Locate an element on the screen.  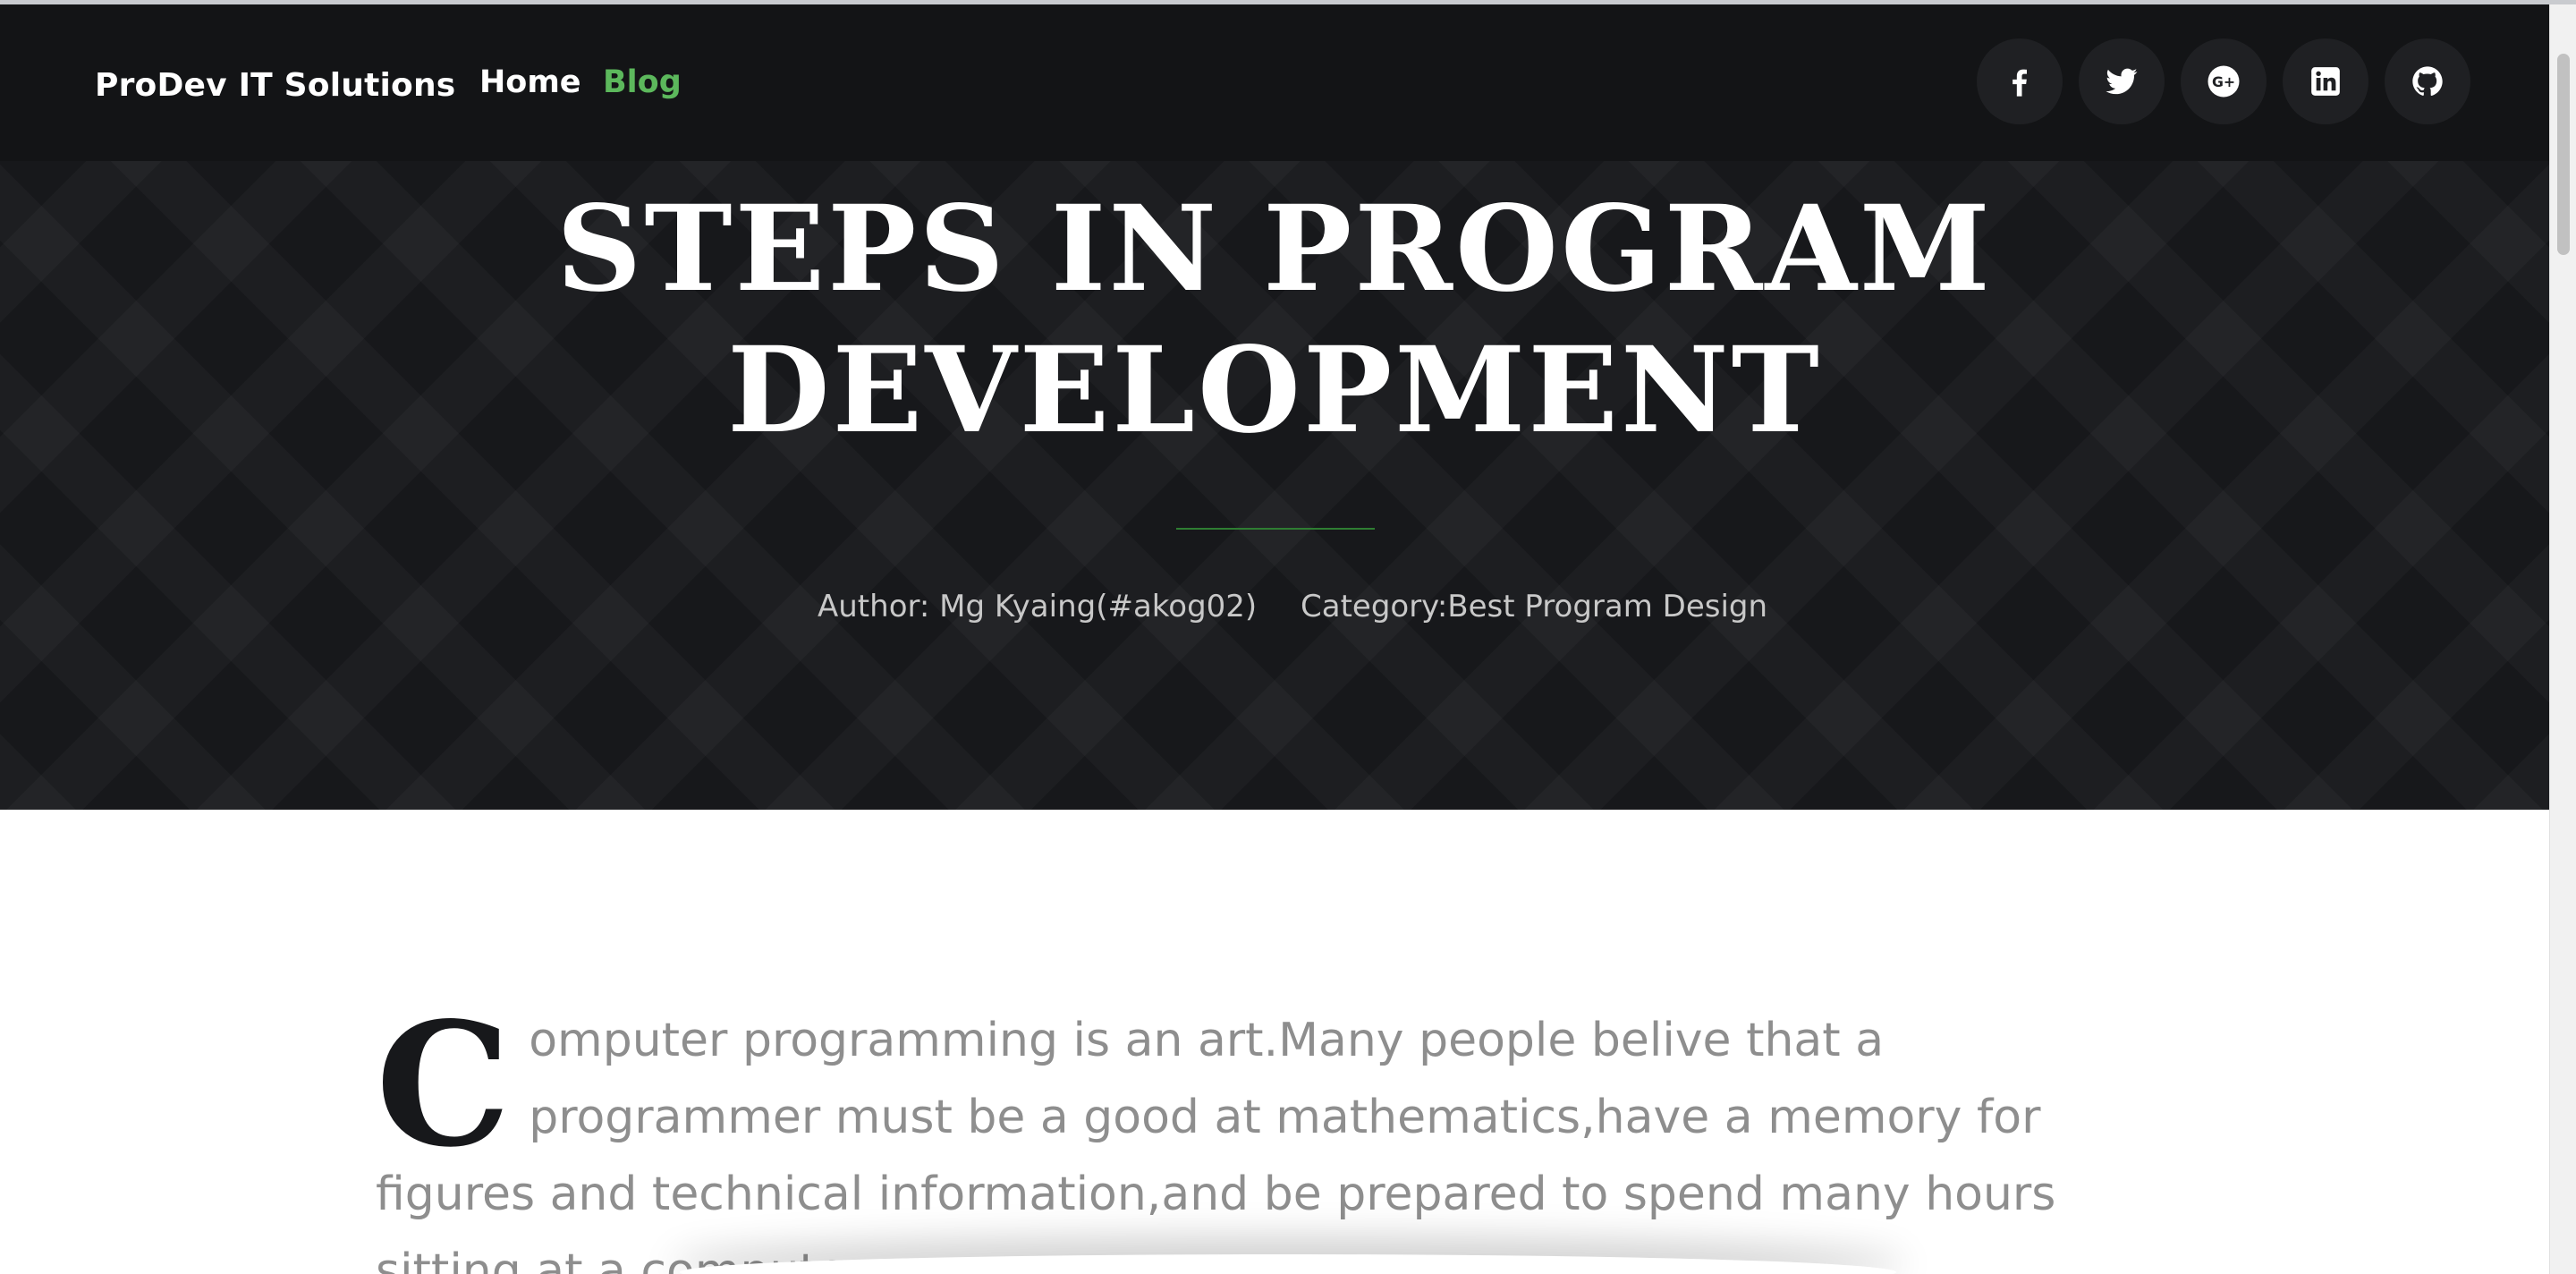
scrollbar-thumb is located at coordinates (2563, 154).